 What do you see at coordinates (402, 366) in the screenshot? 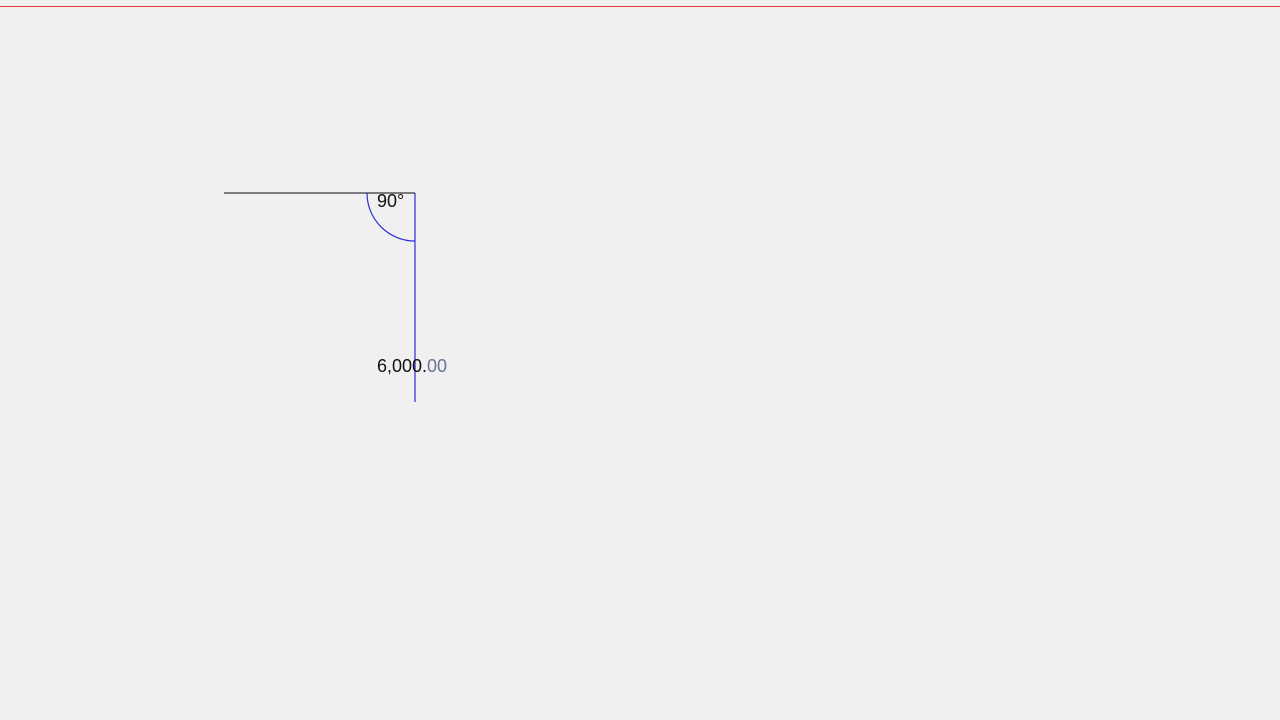
I see `length-integer-part: 6,000.` at bounding box center [402, 366].